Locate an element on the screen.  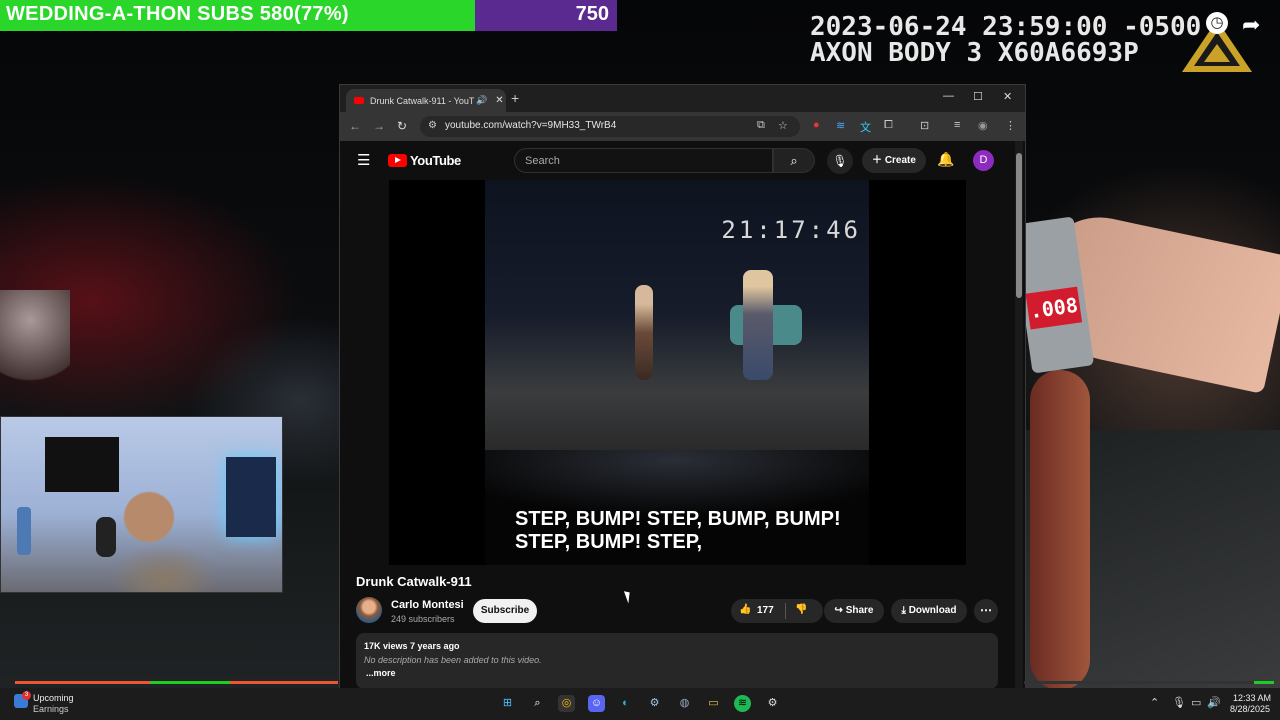
youtube-wordmark: YouTube is located at coordinates (435, 160).